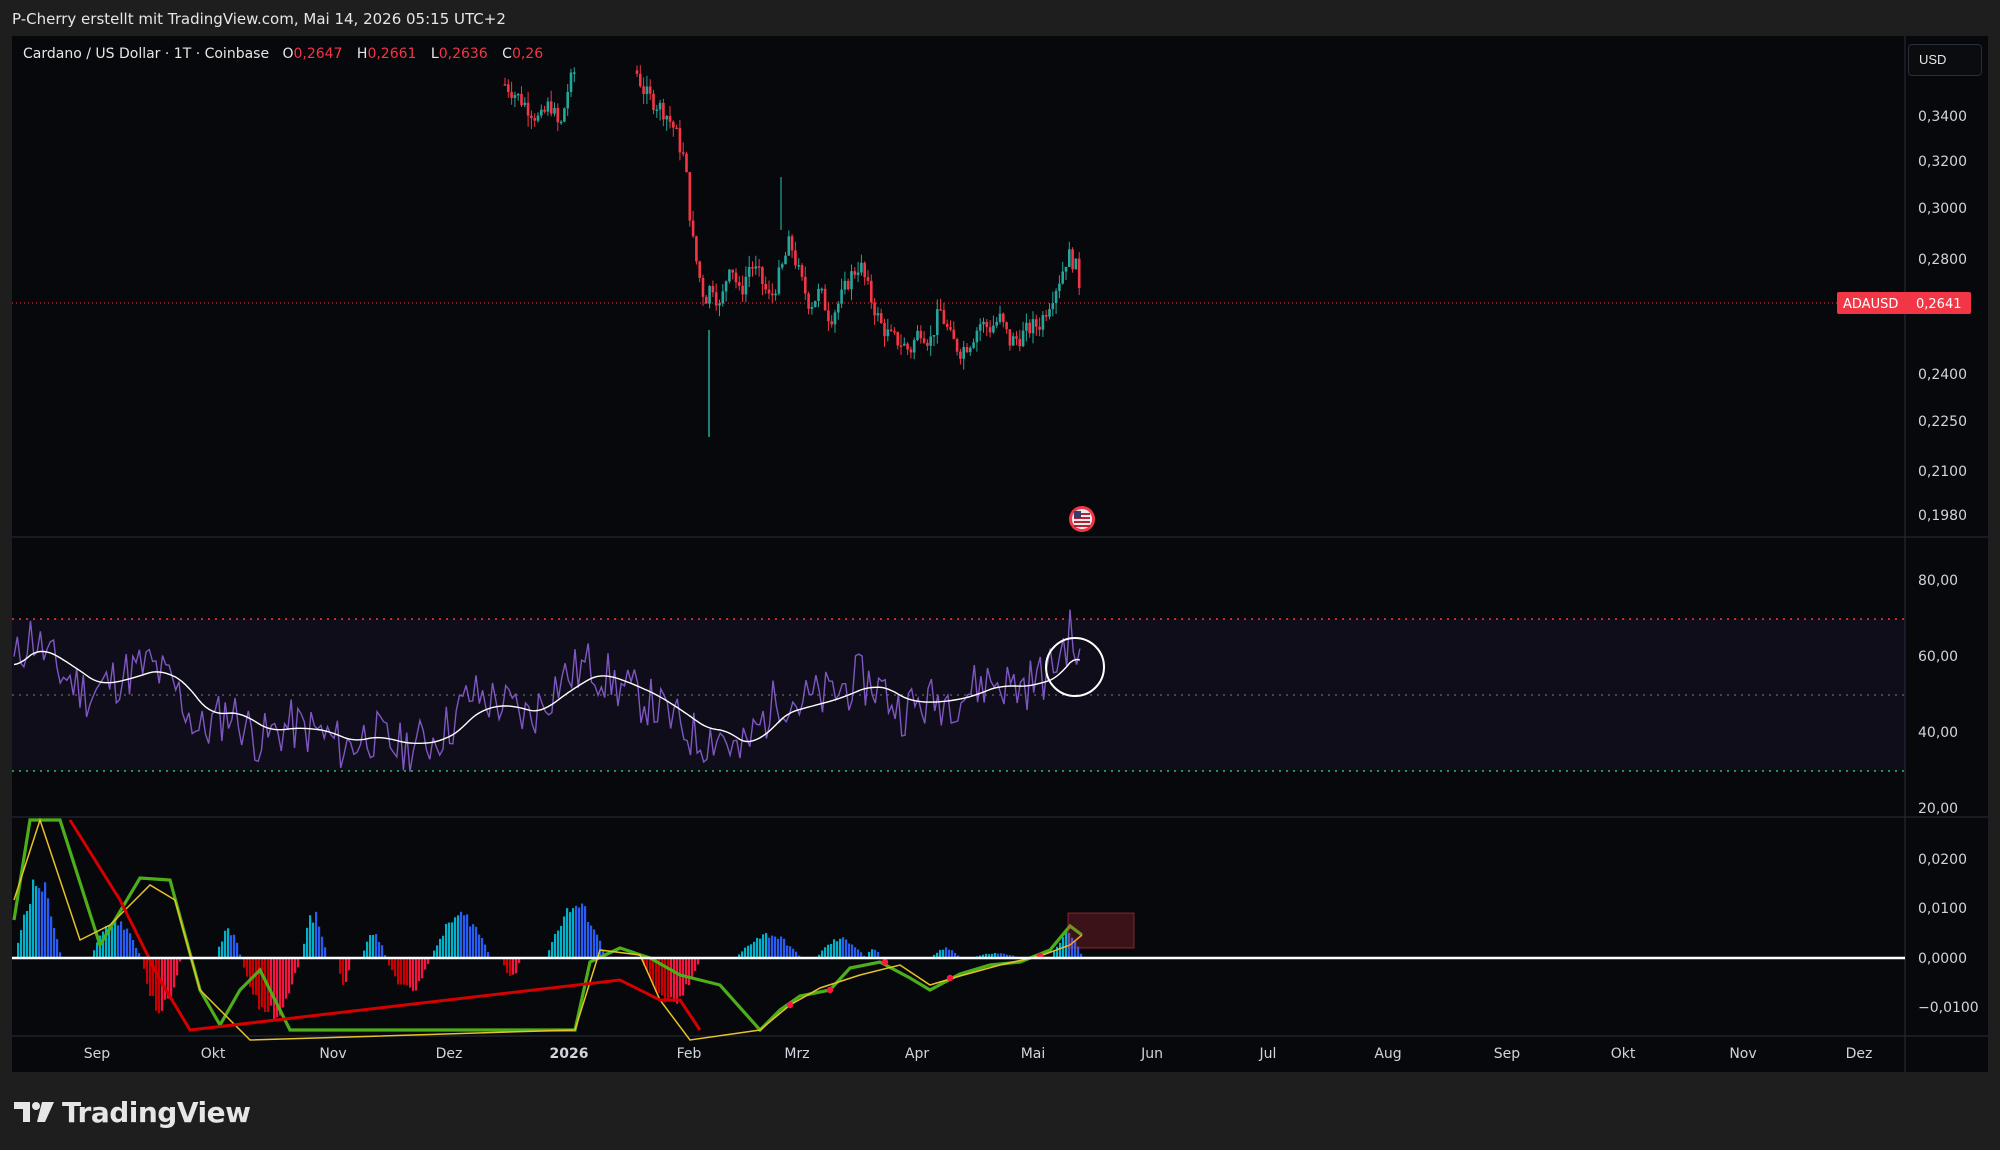 The width and height of the screenshot is (2000, 1150). Describe the element at coordinates (1082, 519) in the screenshot. I see `us-flag-event-icon` at that location.